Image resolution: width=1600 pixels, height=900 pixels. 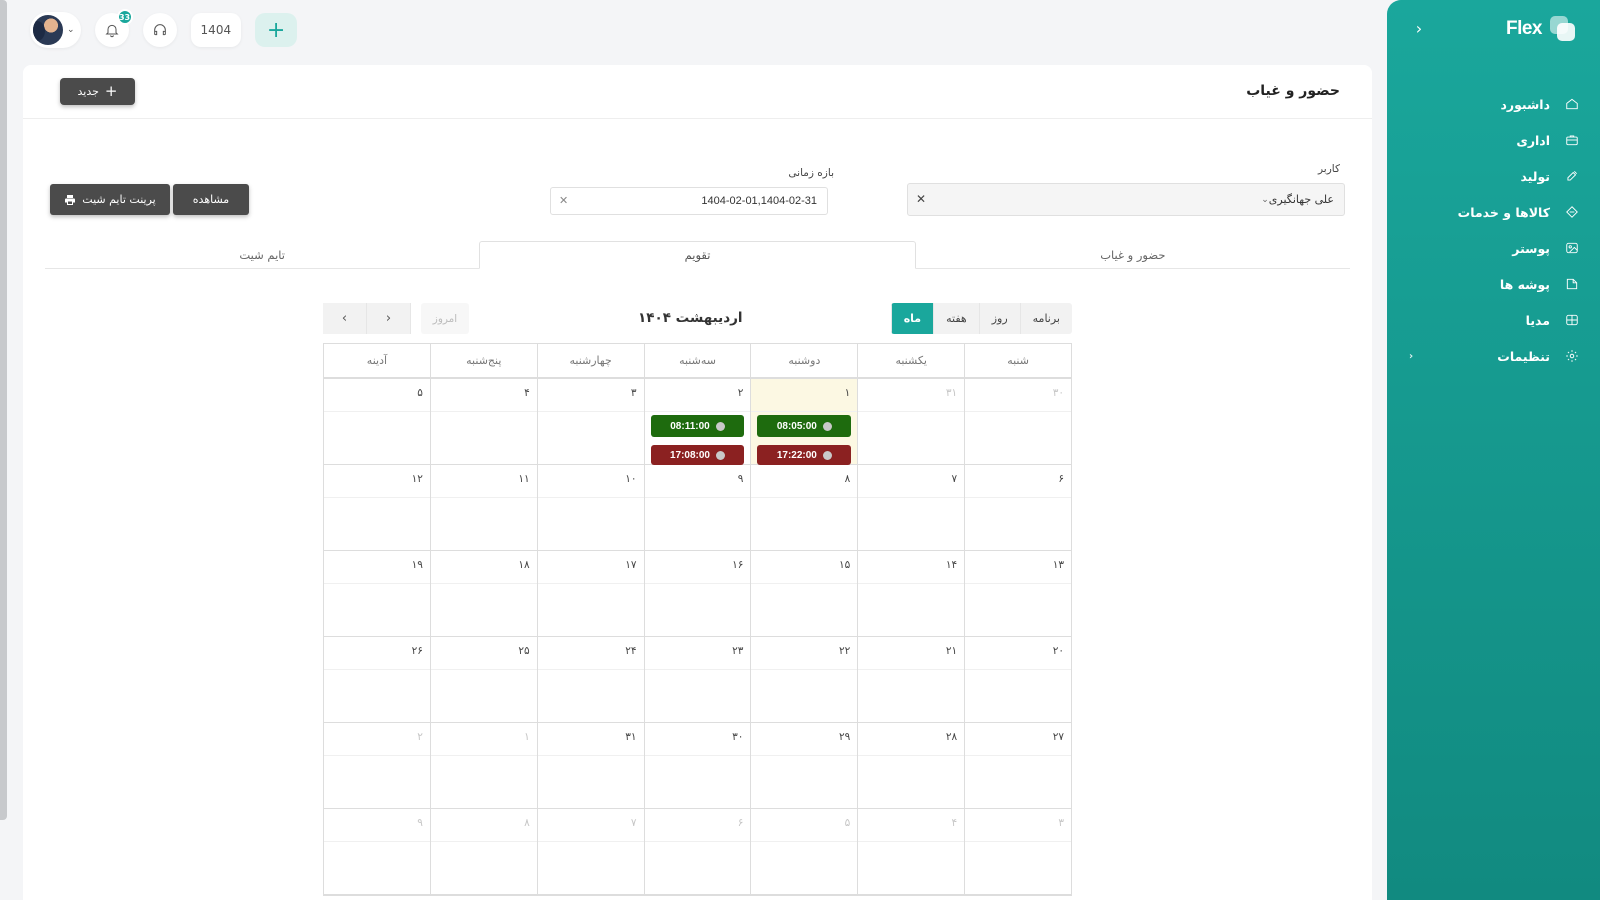 What do you see at coordinates (1572, 284) in the screenshot?
I see `folder-icon` at bounding box center [1572, 284].